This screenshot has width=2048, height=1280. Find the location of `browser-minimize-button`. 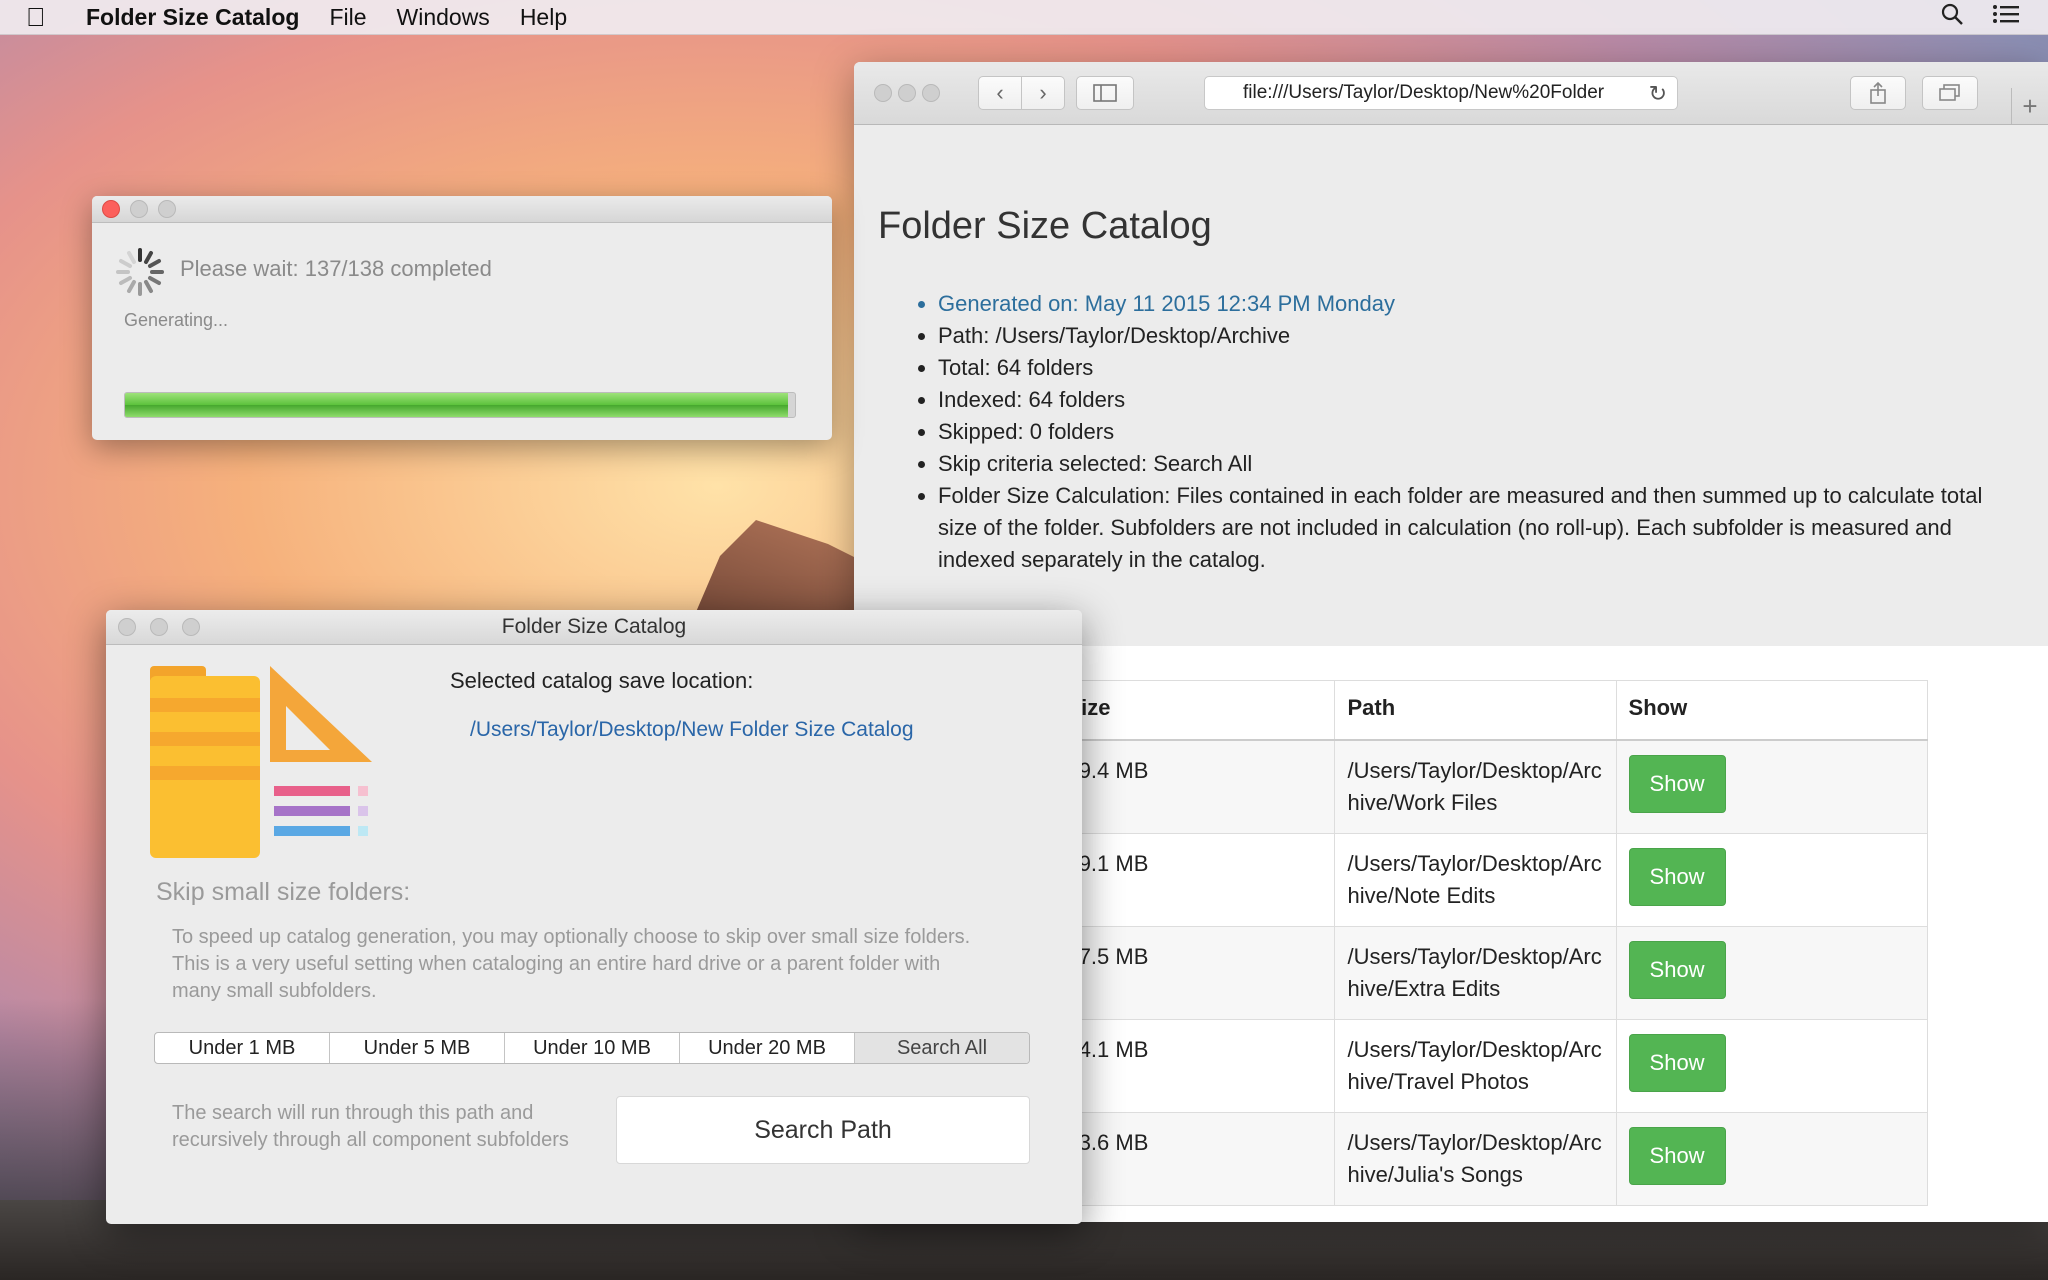

browser-minimize-button is located at coordinates (907, 93).